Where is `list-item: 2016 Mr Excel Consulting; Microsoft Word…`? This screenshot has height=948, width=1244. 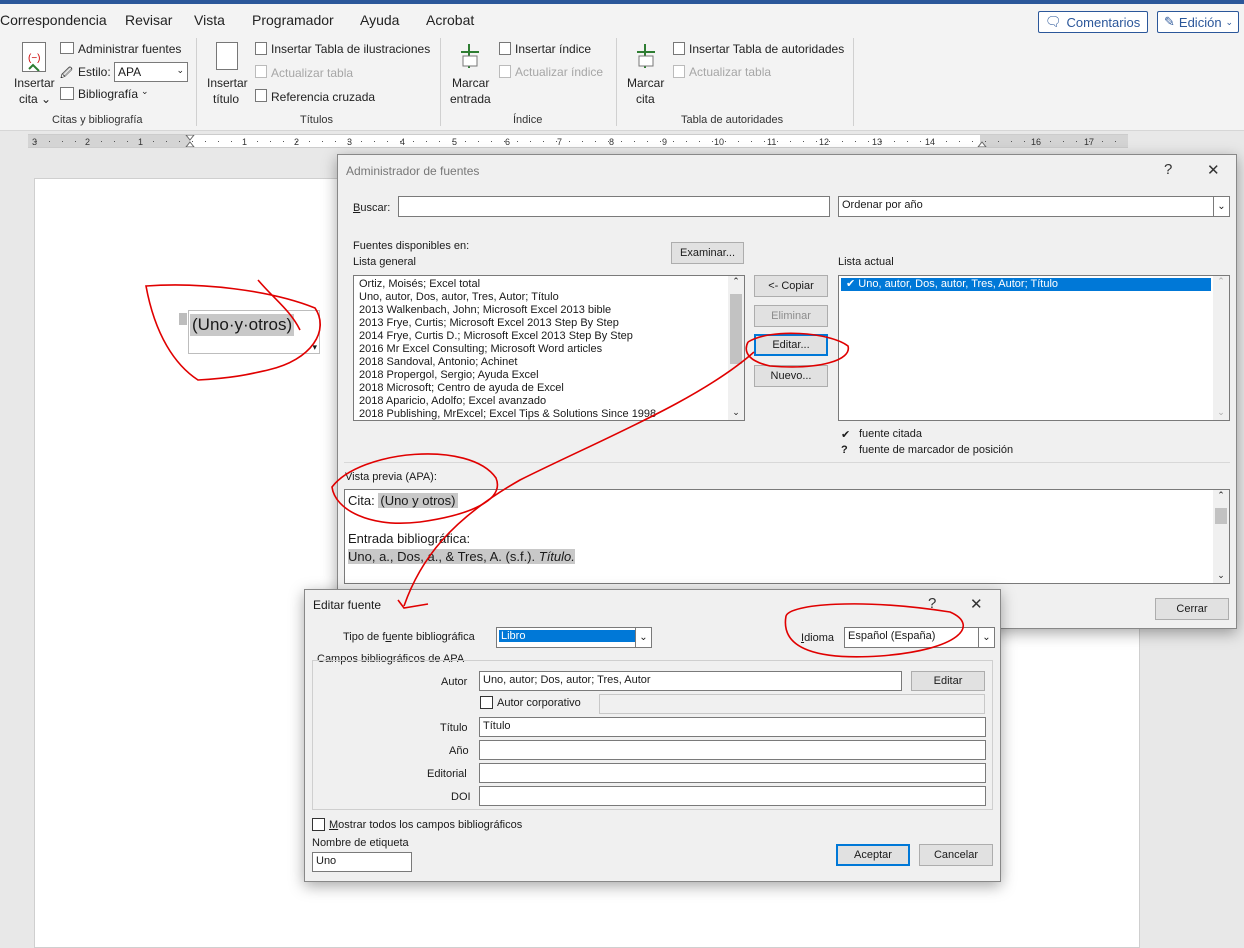 list-item: 2016 Mr Excel Consulting; Microsoft Word… is located at coordinates (549, 349).